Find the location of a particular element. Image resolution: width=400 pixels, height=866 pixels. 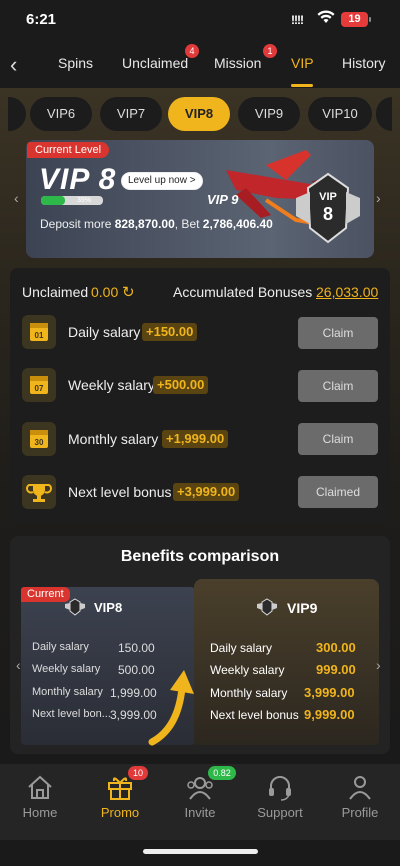

accumulated-label: Accumulated Bonuses is located at coordinates (243, 292).